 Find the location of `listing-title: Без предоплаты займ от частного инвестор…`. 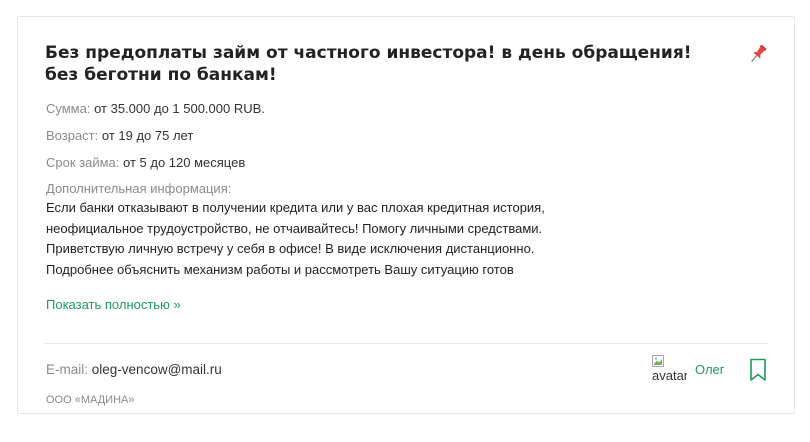

listing-title: Без предоплаты займ от частного инвестор… is located at coordinates (380, 64).